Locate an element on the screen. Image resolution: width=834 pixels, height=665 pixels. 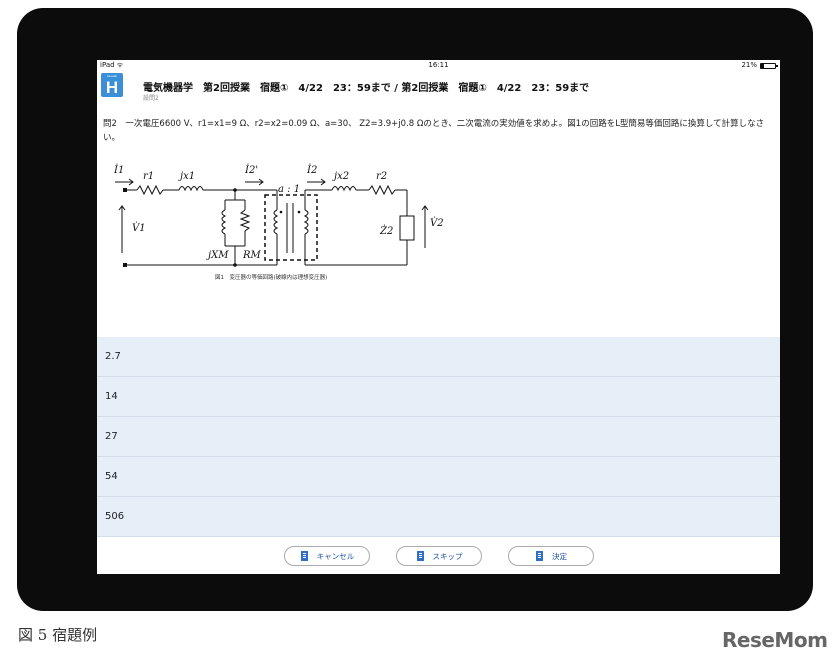
answer-option: 27 is located at coordinates (438, 437).